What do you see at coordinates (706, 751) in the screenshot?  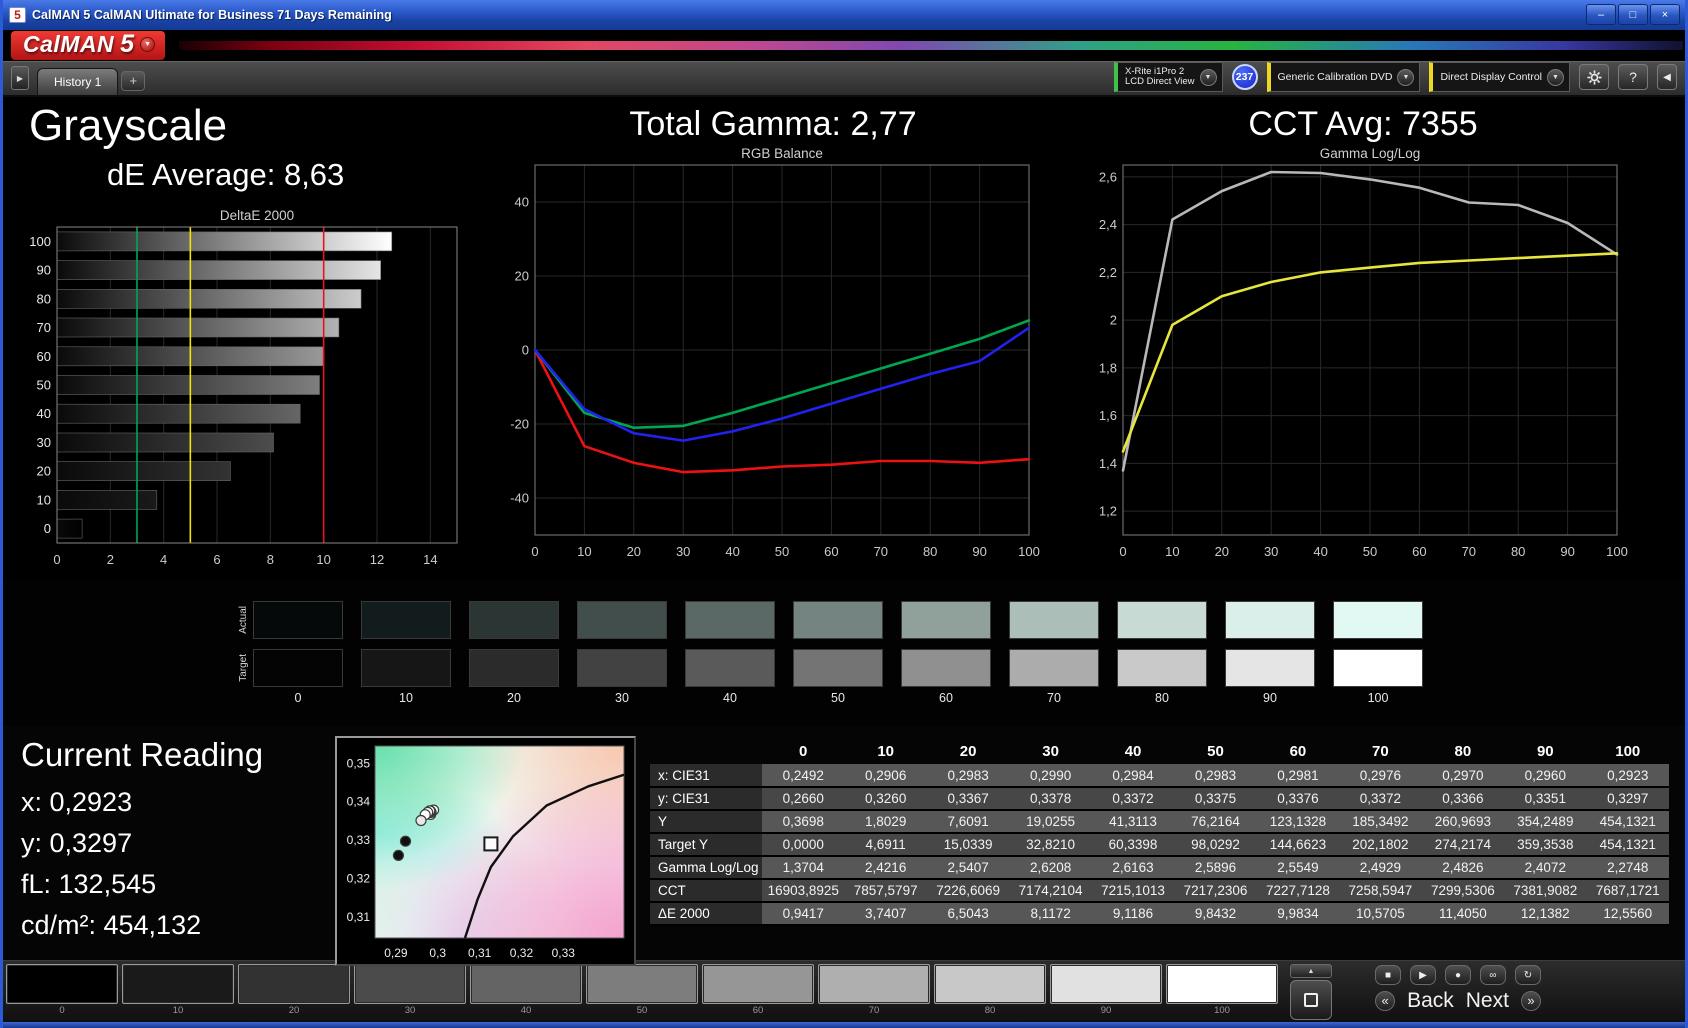 I see `table-col-header` at bounding box center [706, 751].